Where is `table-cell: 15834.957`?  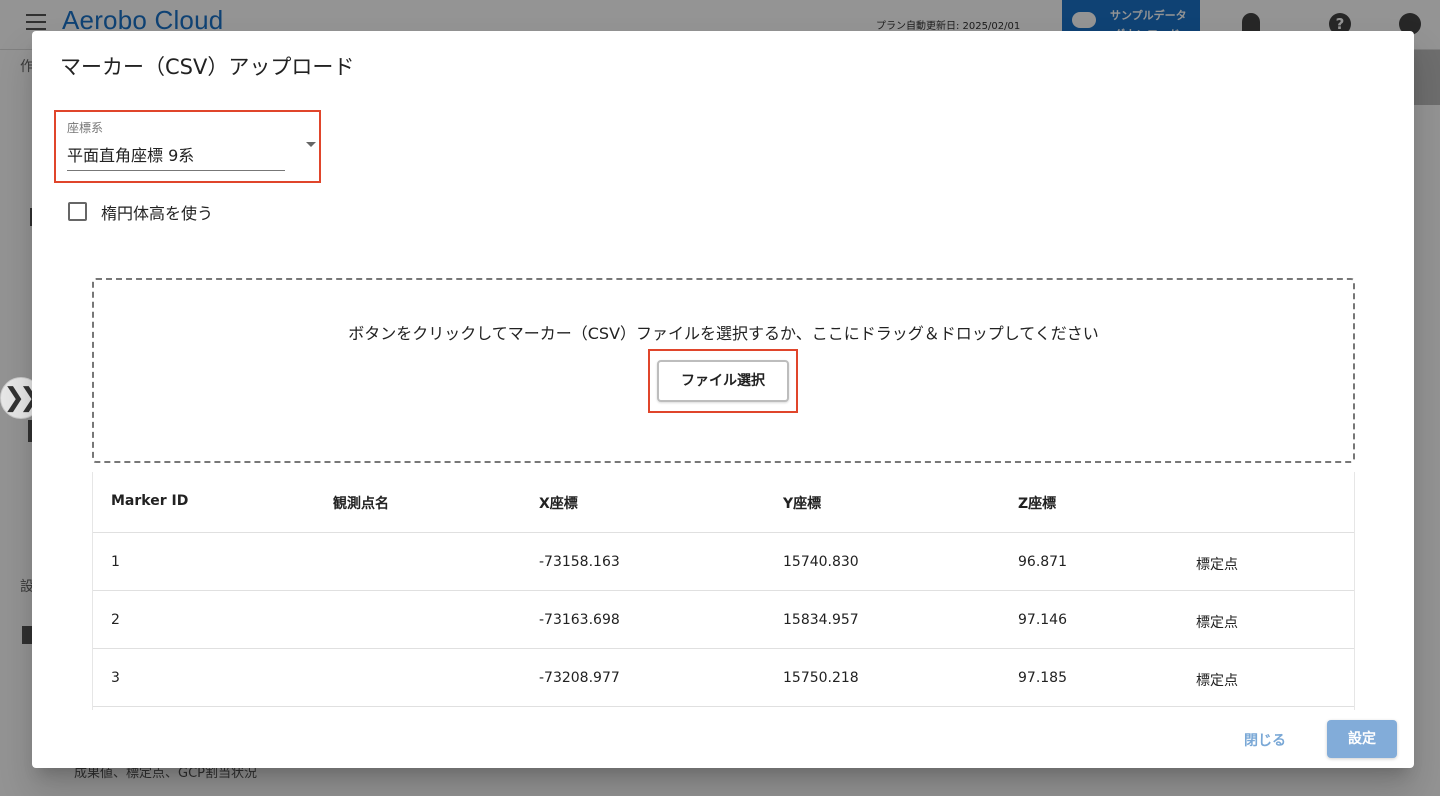 table-cell: 15834.957 is located at coordinates (821, 620).